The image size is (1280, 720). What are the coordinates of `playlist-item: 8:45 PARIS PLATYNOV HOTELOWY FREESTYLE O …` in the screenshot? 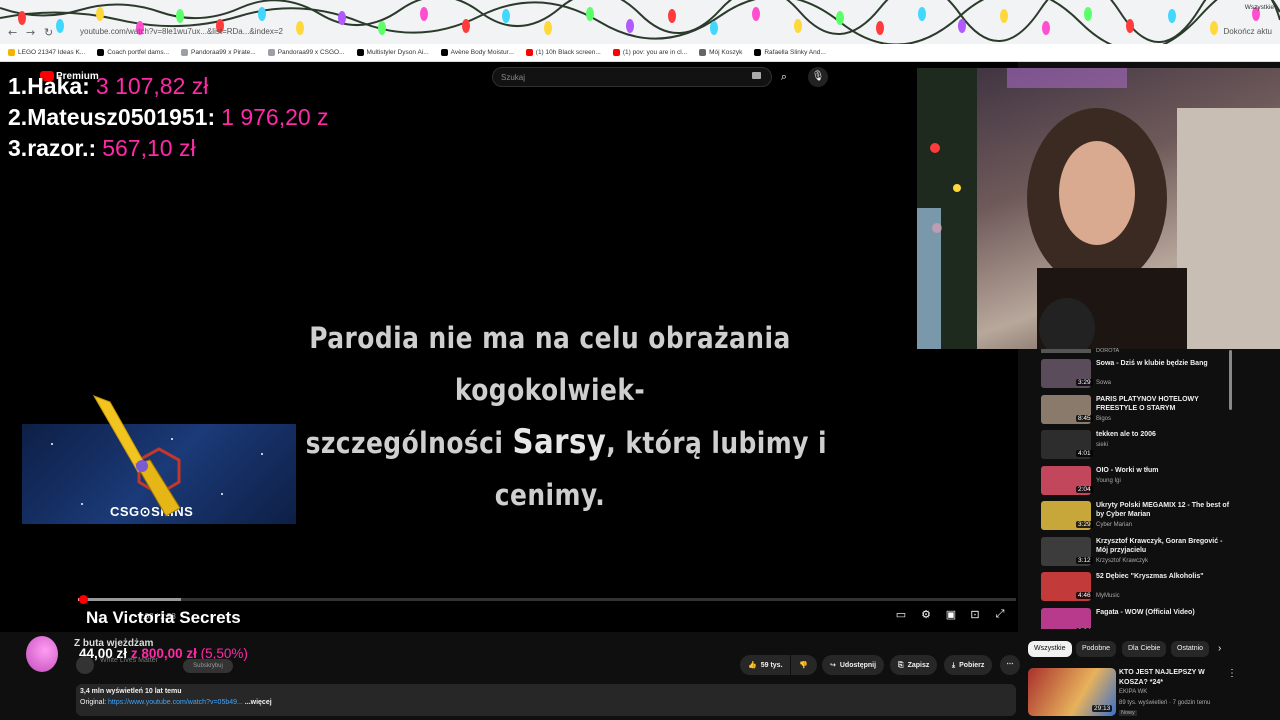 It's located at (1137, 410).